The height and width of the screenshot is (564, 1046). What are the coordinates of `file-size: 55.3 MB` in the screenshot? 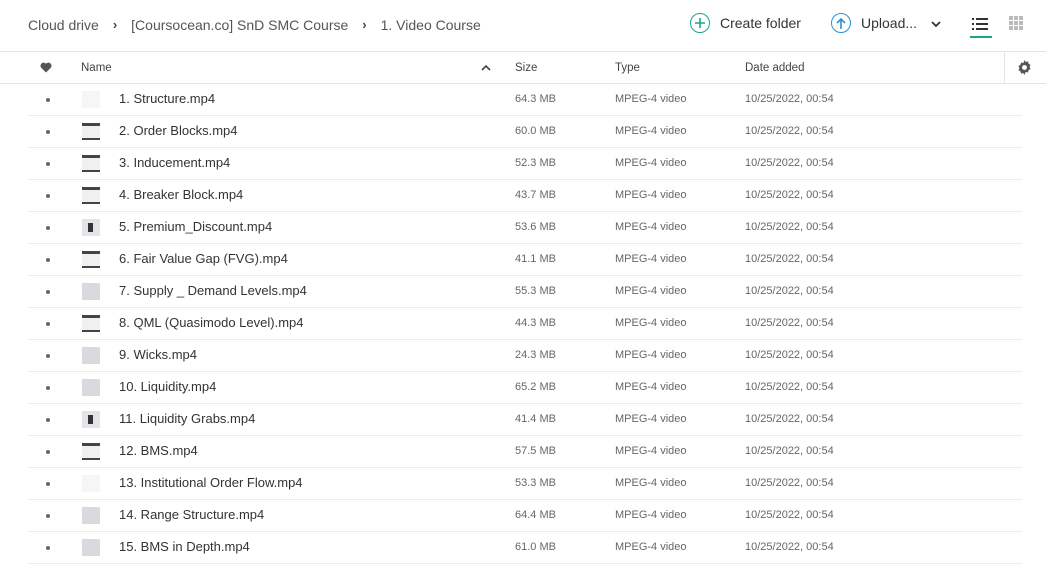 It's located at (535, 291).